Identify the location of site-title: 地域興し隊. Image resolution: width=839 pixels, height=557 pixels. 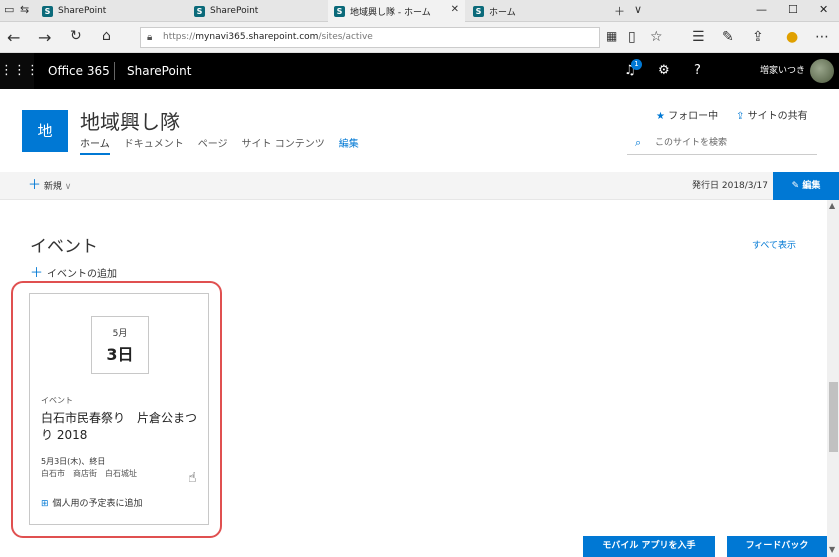
(130, 120).